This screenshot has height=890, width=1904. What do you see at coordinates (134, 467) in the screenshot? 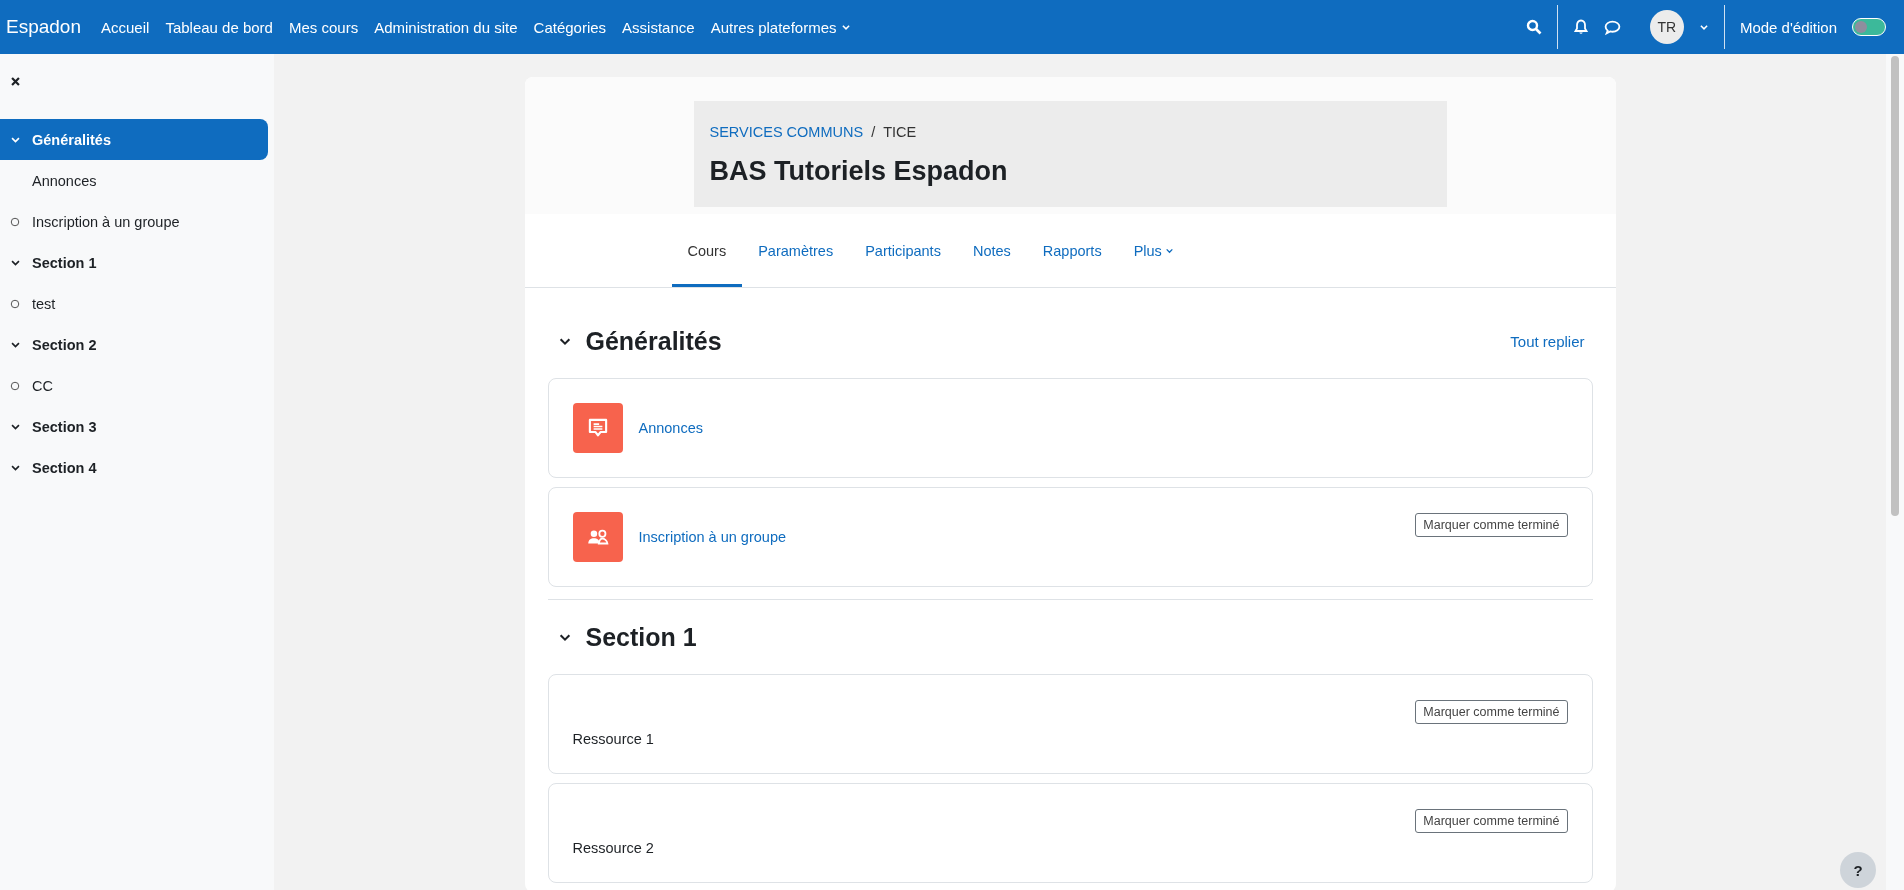
I see `section-item: Section 4` at bounding box center [134, 467].